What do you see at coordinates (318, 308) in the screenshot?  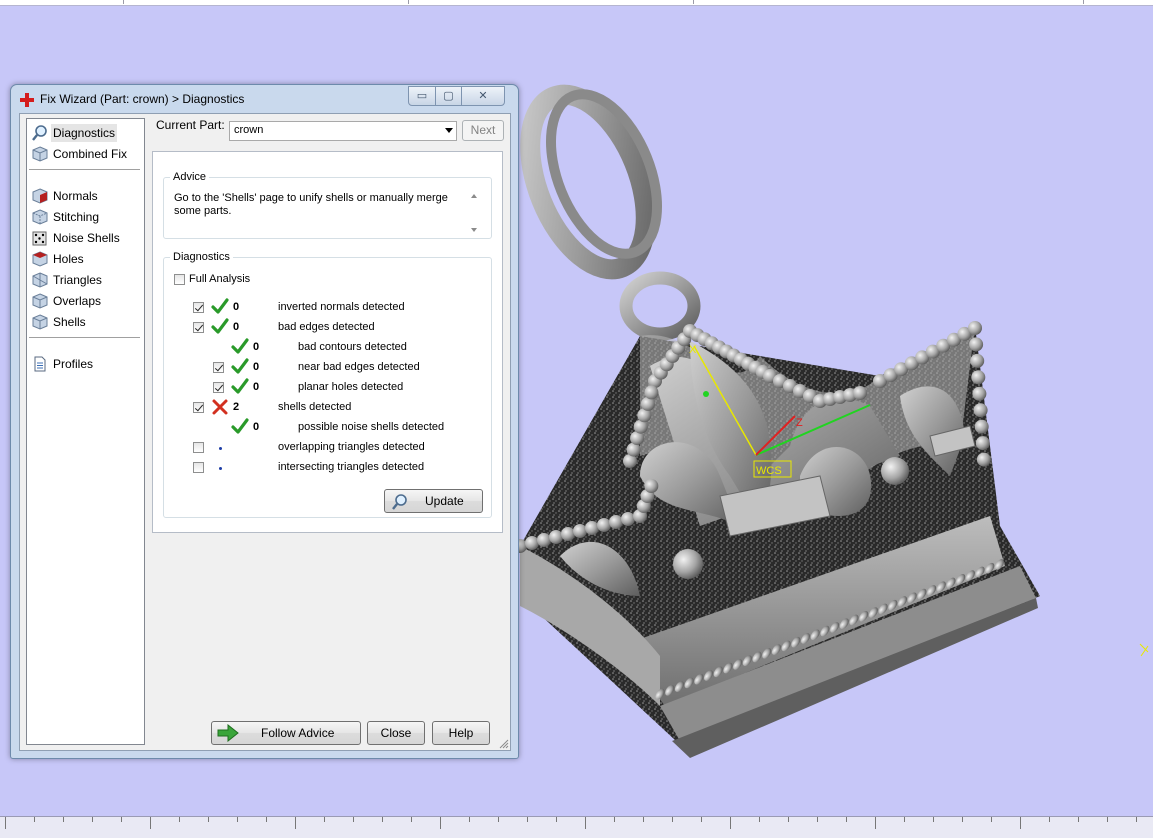 I see `diagnostic-row: 0 inverted normals detected` at bounding box center [318, 308].